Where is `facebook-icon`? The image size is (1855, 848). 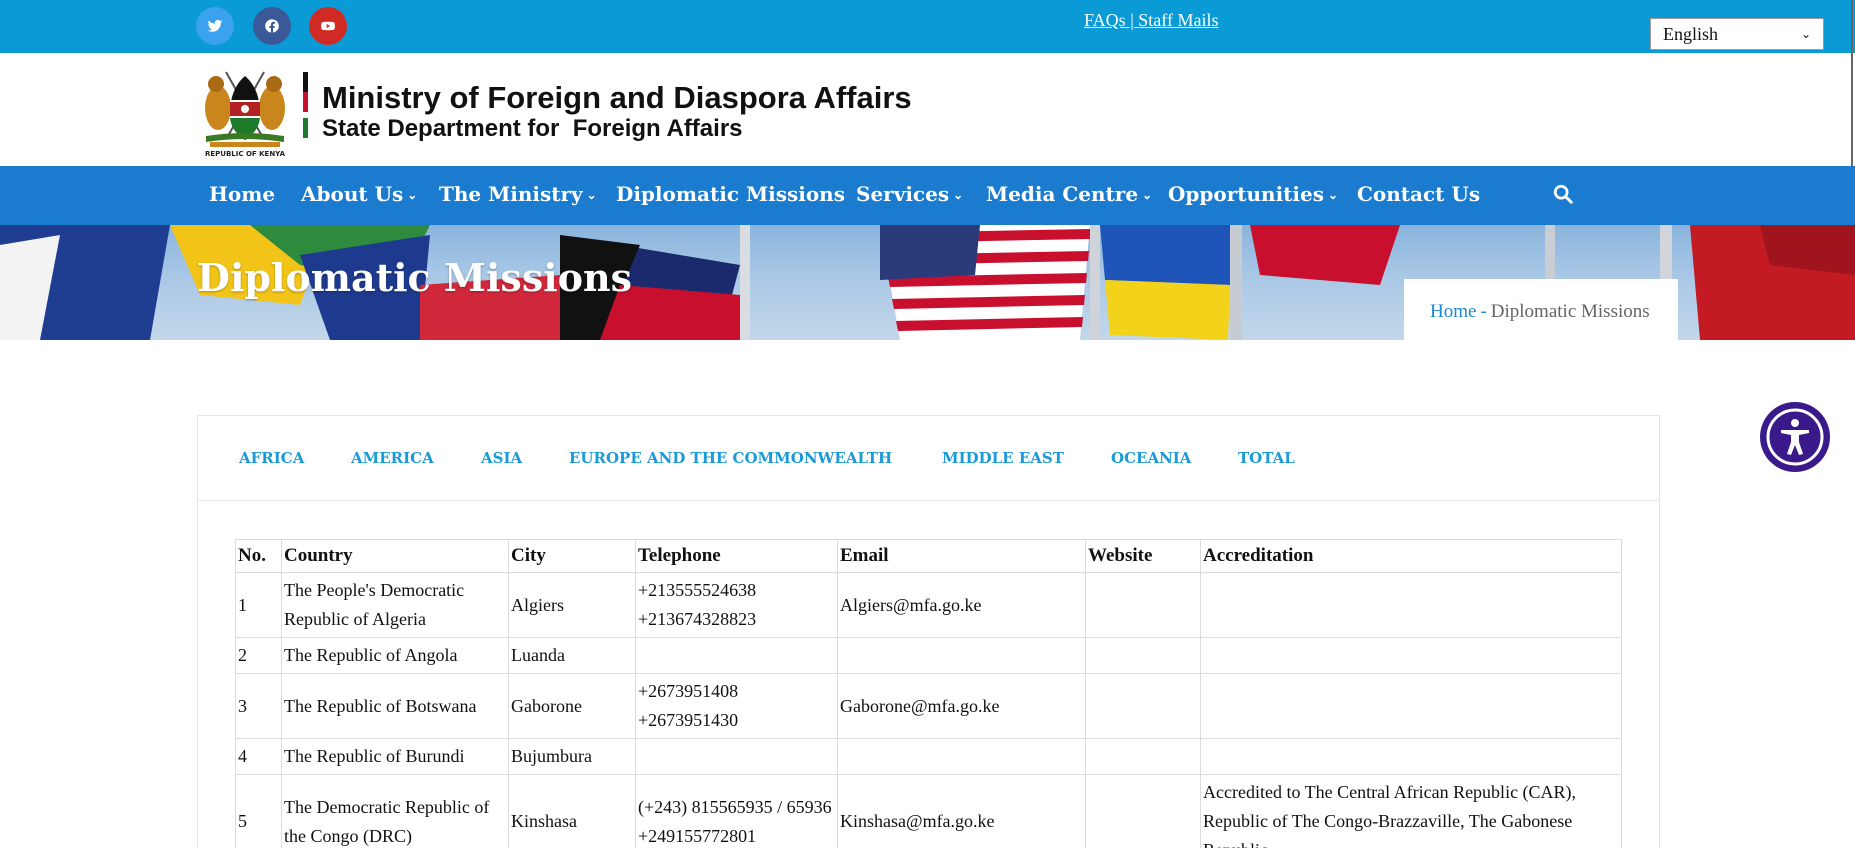 facebook-icon is located at coordinates (272, 26).